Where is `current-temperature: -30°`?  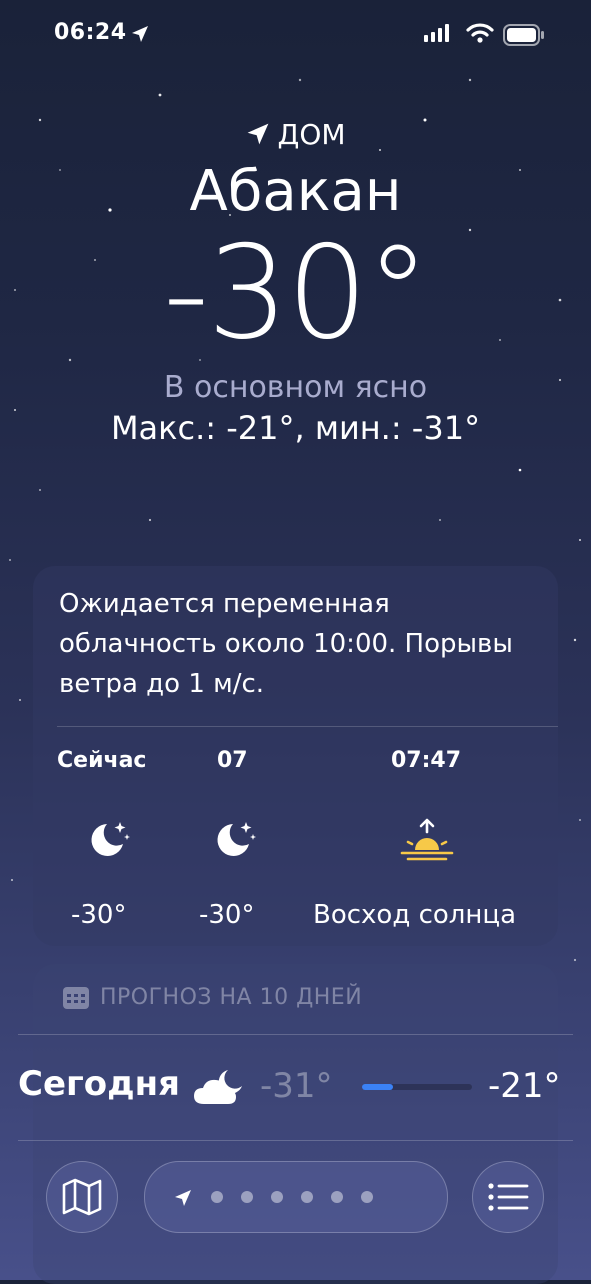 current-temperature: -30° is located at coordinates (296, 293).